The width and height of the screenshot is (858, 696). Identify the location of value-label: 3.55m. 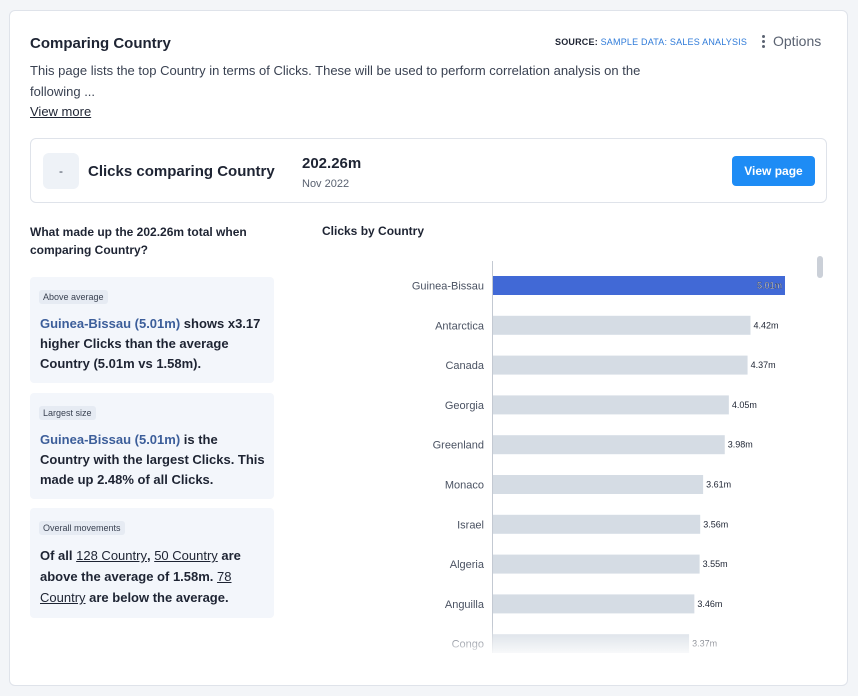
(715, 564).